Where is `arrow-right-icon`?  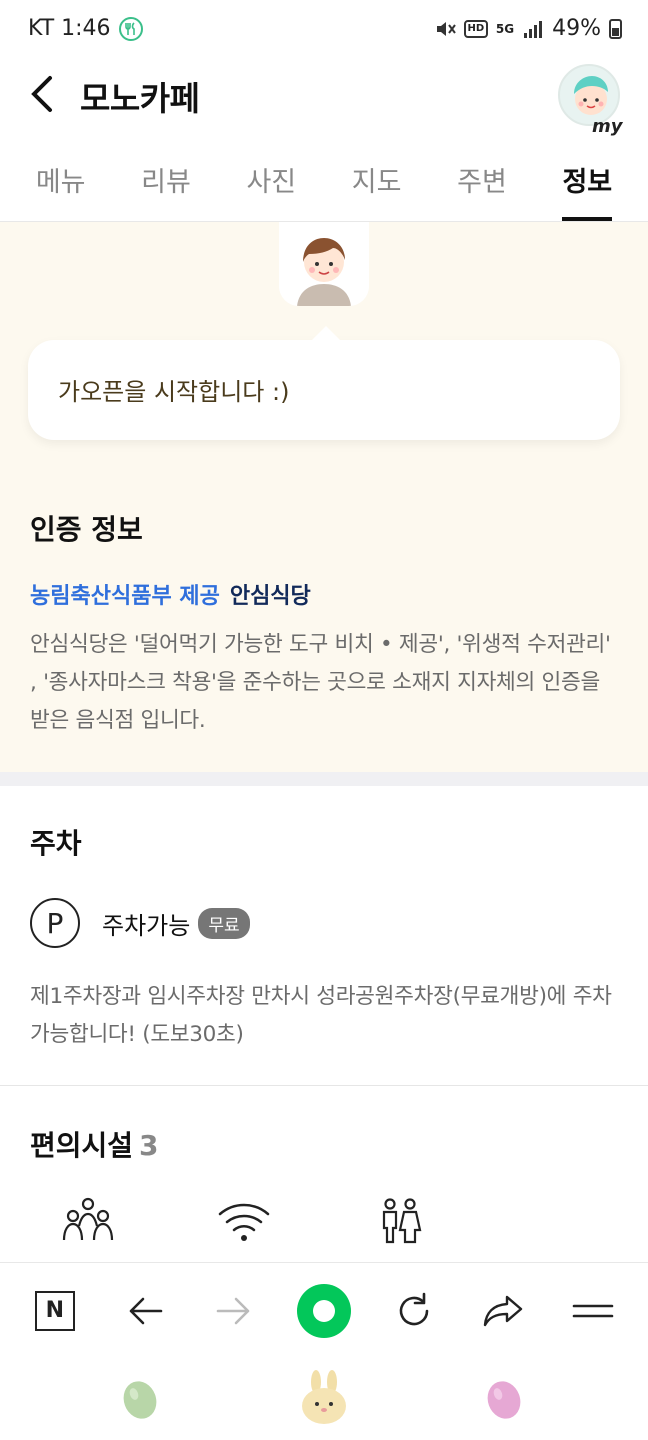 arrow-right-icon is located at coordinates (233, 1310).